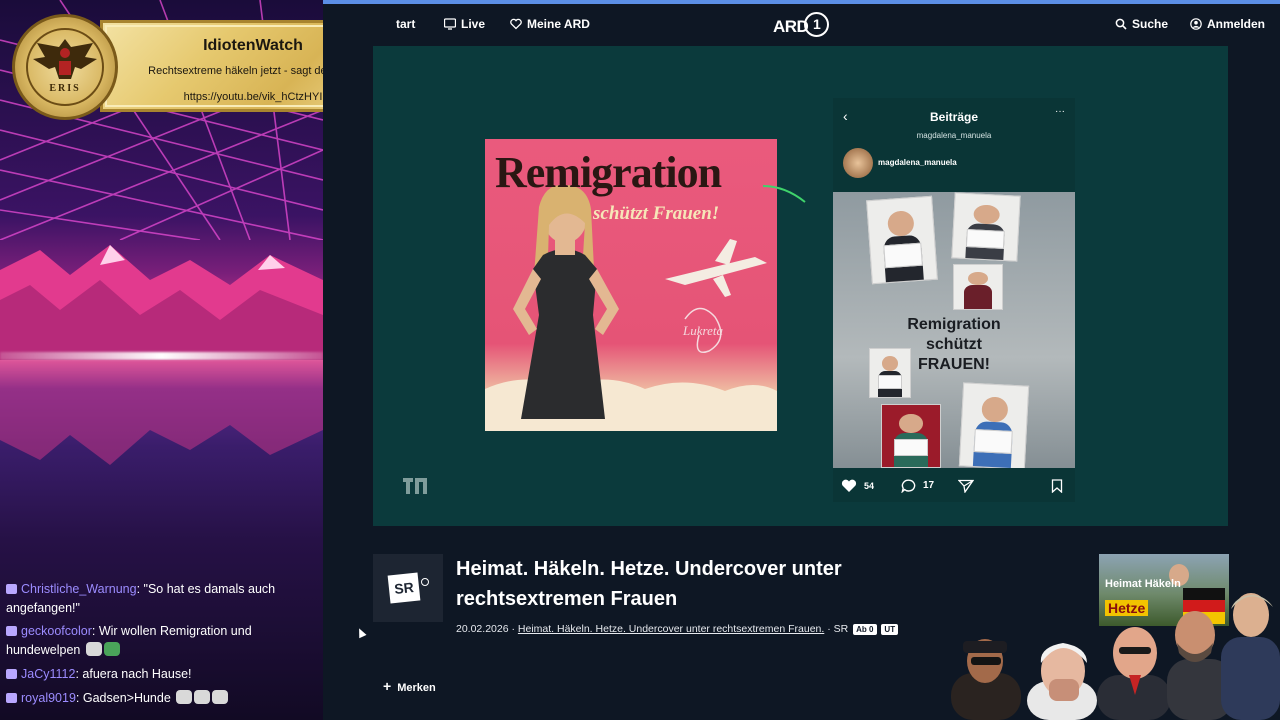 The width and height of the screenshot is (1280, 720). I want to click on post-text-line: Remigration, so click(954, 324).